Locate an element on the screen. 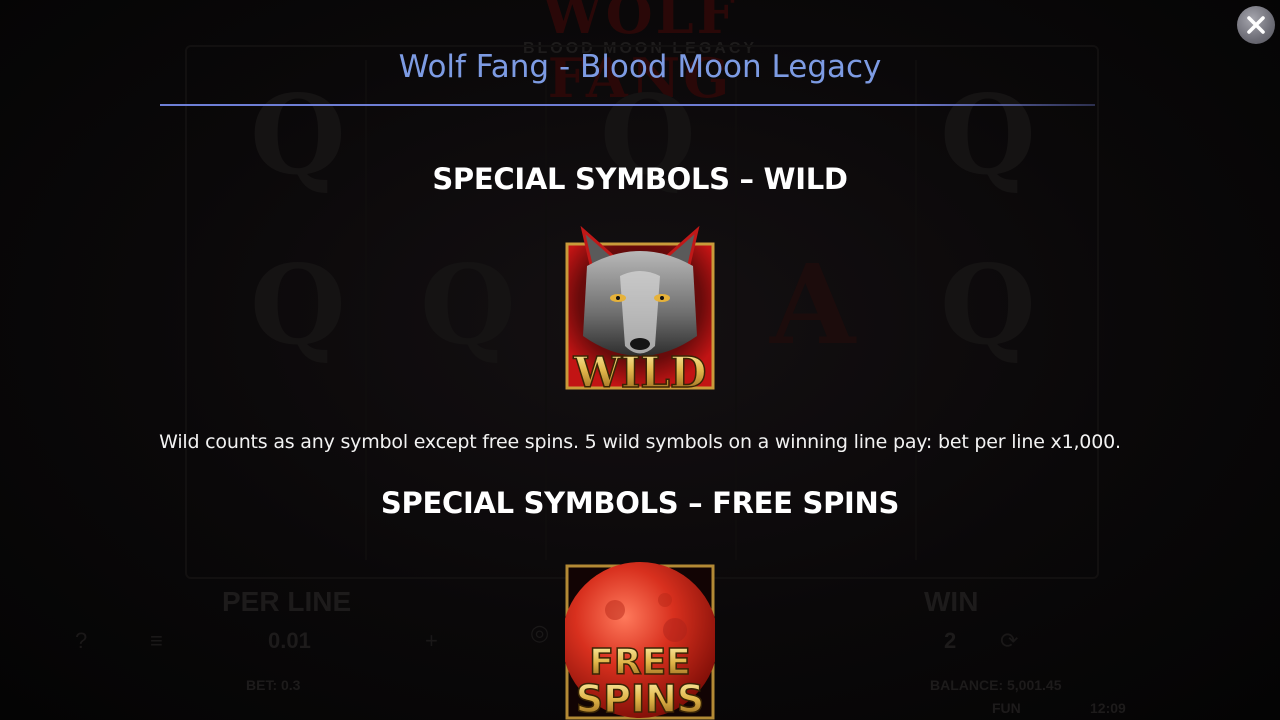 Image resolution: width=1280 pixels, height=720 pixels. page-title: Wolf Fang - Blood Moon Legacy is located at coordinates (640, 67).